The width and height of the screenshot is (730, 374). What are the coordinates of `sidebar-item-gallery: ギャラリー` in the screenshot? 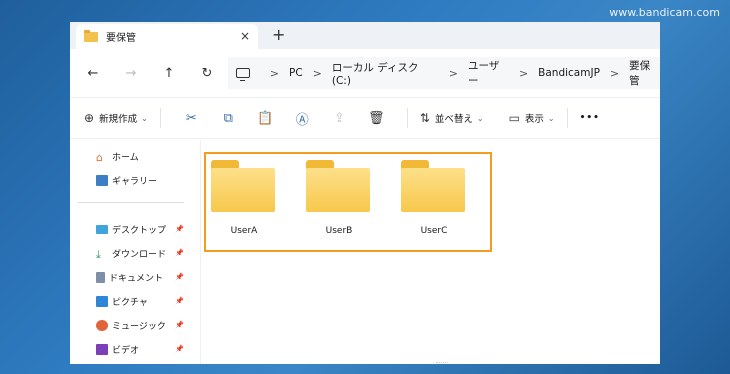 It's located at (135, 180).